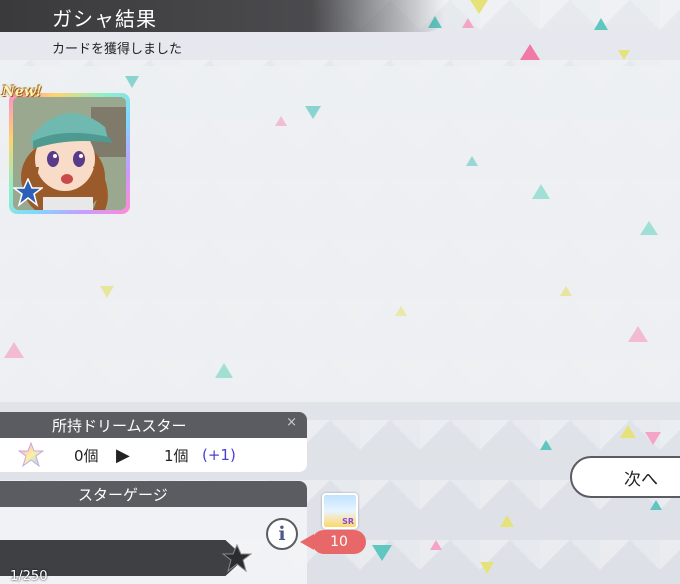 The image size is (680, 584). What do you see at coordinates (22, 92) in the screenshot?
I see `new-badge: New!` at bounding box center [22, 92].